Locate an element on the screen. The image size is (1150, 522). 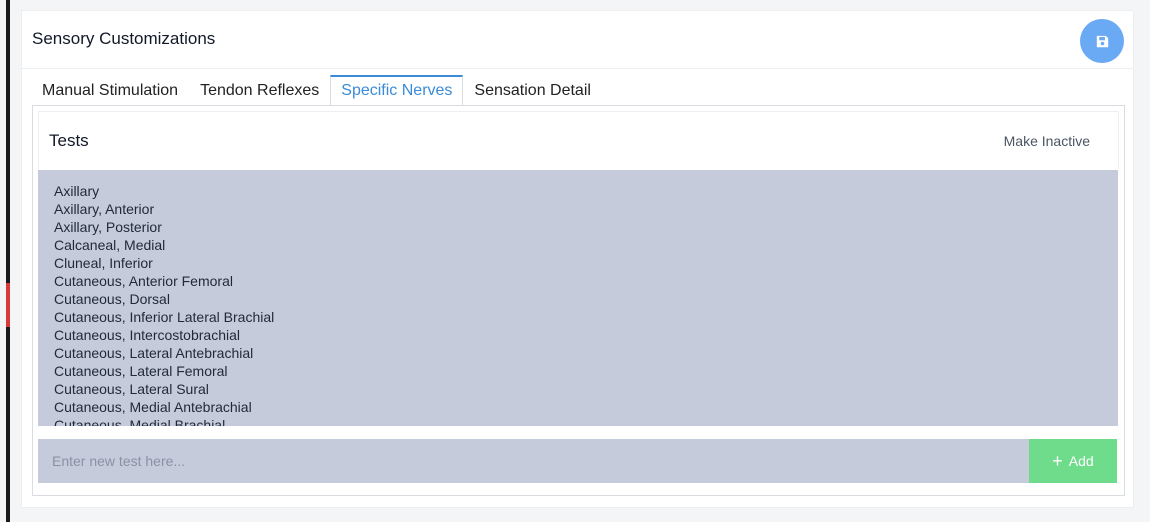
list-item: Cluneal, Inferior is located at coordinates (578, 263).